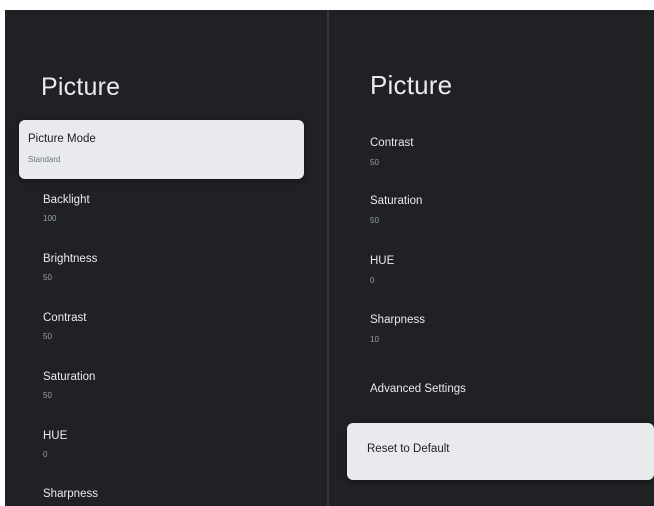 This screenshot has height=506, width=654. What do you see at coordinates (44, 159) in the screenshot?
I see `picture-mode-value: Standard` at bounding box center [44, 159].